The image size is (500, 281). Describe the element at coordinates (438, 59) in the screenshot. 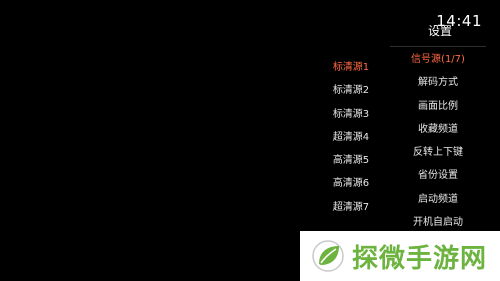

I see `menu-item-signal-source: 信号源(1/7)` at that location.